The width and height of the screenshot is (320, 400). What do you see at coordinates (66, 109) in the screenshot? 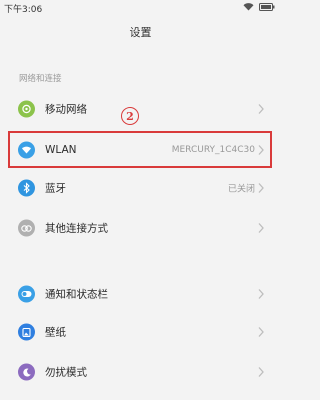
I see `settings-row-label: 移动网络` at bounding box center [66, 109].